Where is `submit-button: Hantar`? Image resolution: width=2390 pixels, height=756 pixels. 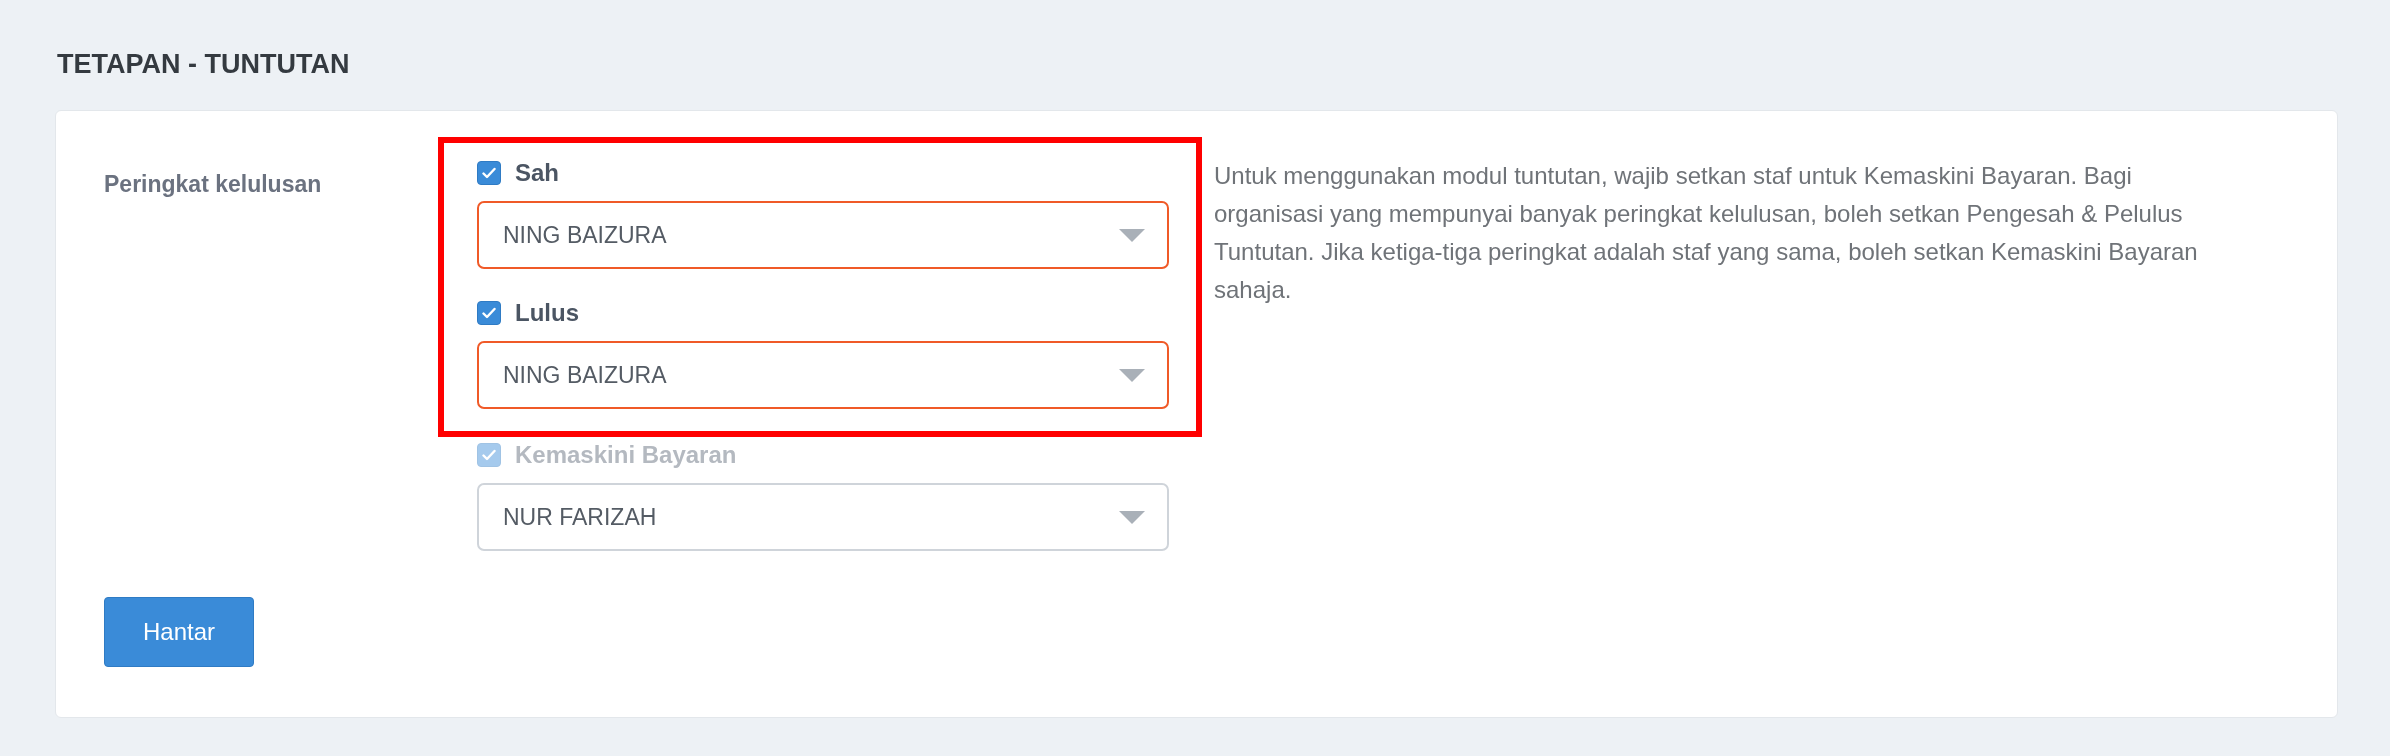 submit-button: Hantar is located at coordinates (179, 632).